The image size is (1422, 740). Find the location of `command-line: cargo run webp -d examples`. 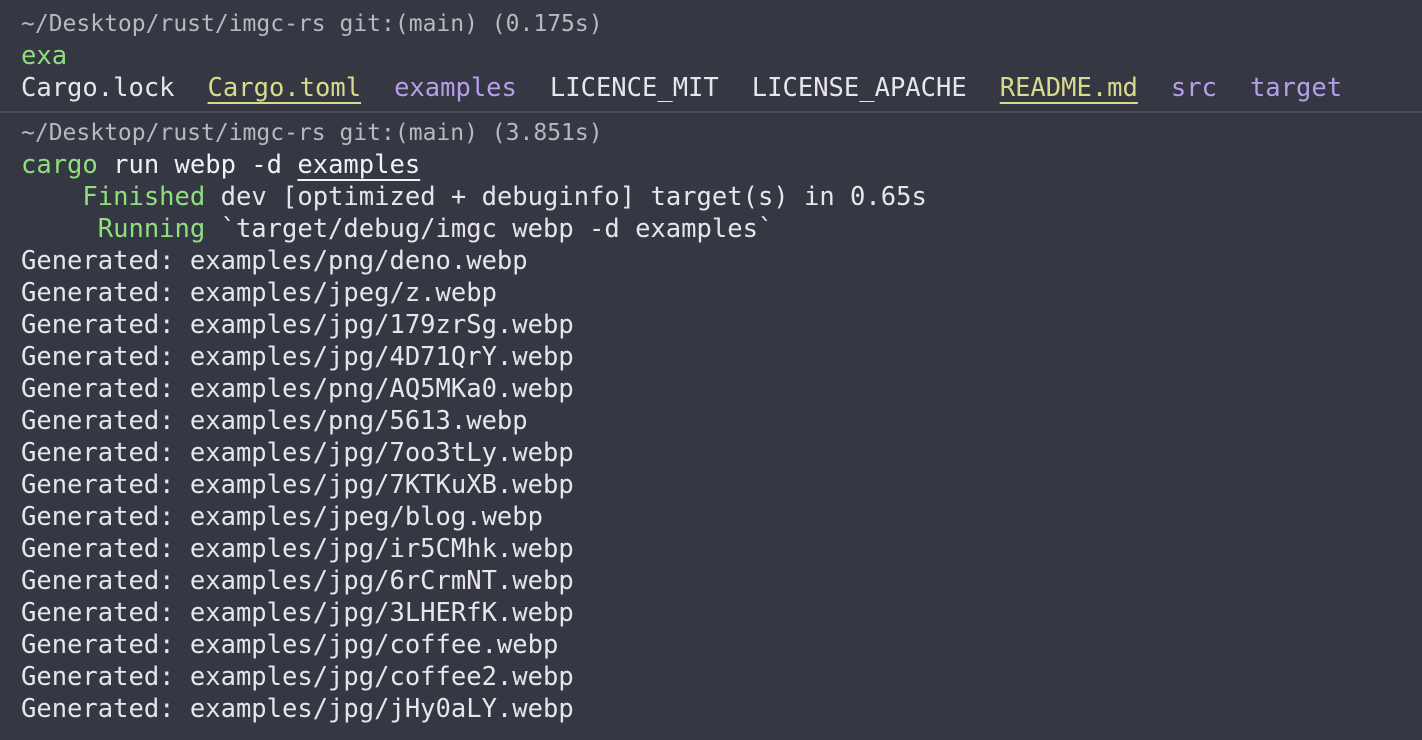

command-line: cargo run webp -d examples is located at coordinates (721, 165).